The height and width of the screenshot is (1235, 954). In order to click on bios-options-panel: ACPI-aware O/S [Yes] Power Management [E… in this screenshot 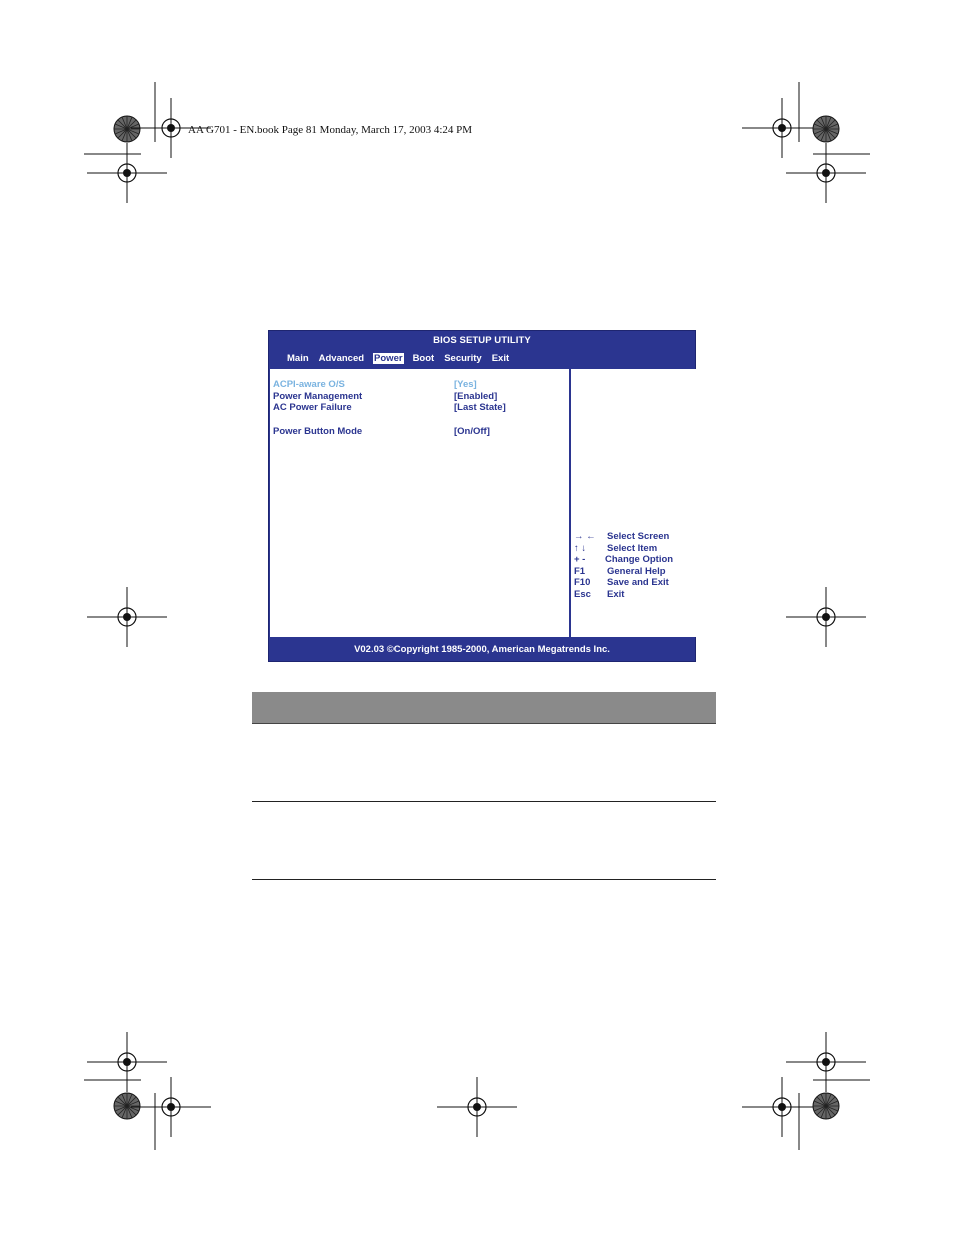, I will do `click(419, 503)`.